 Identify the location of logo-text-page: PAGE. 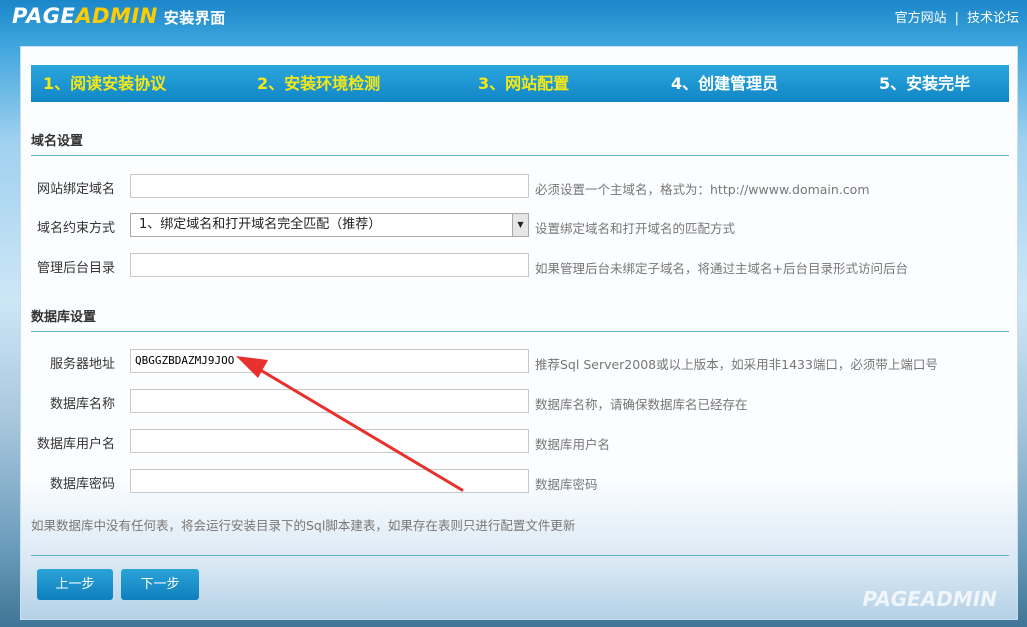
(44, 16).